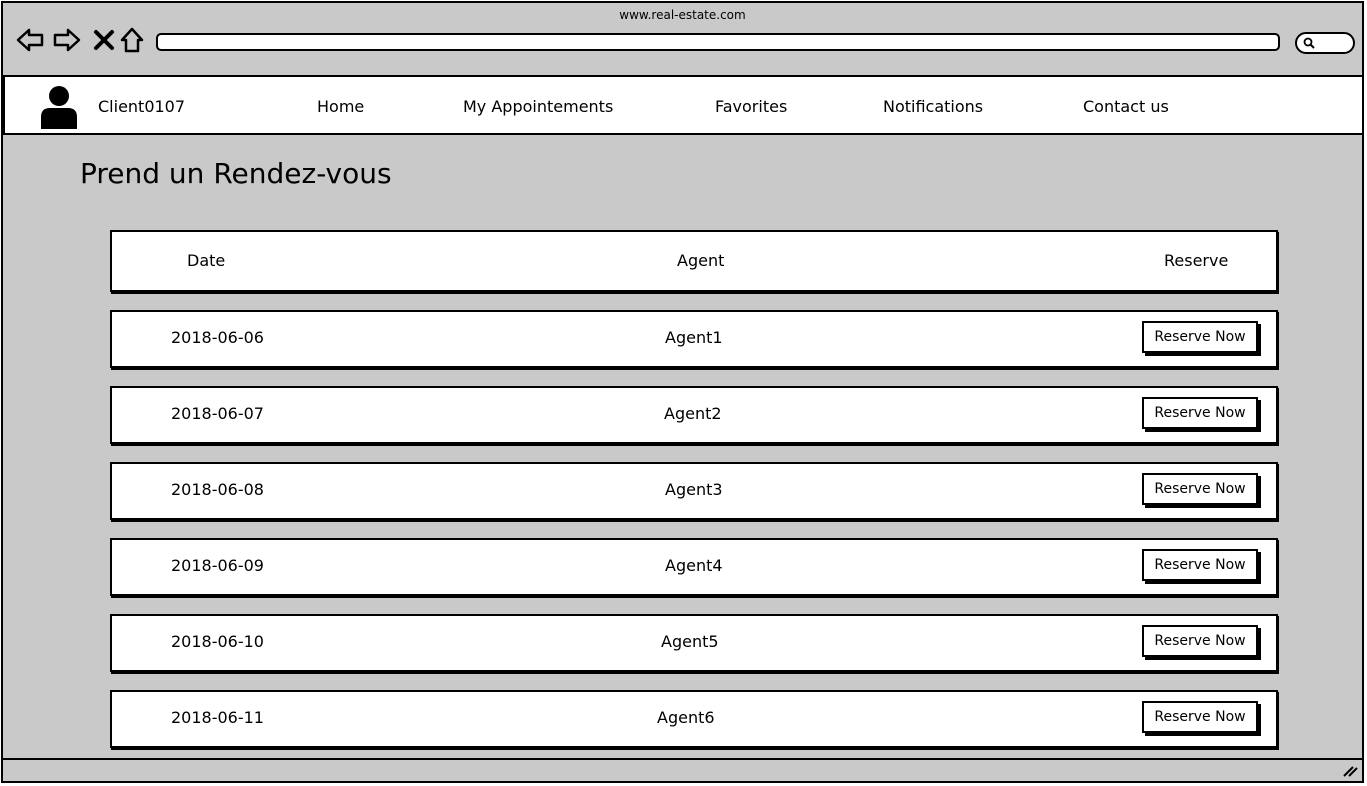 This screenshot has height=786, width=1367. What do you see at coordinates (217, 641) in the screenshot?
I see `row-date: 2018-06-10` at bounding box center [217, 641].